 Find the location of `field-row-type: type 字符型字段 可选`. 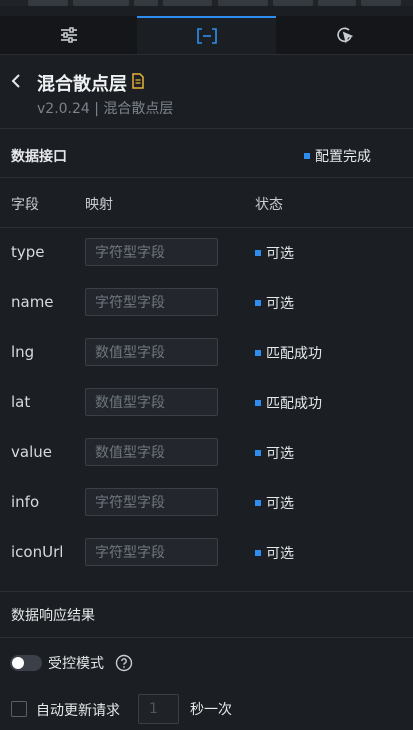

field-row-type: type 字符型字段 可选 is located at coordinates (206, 253).